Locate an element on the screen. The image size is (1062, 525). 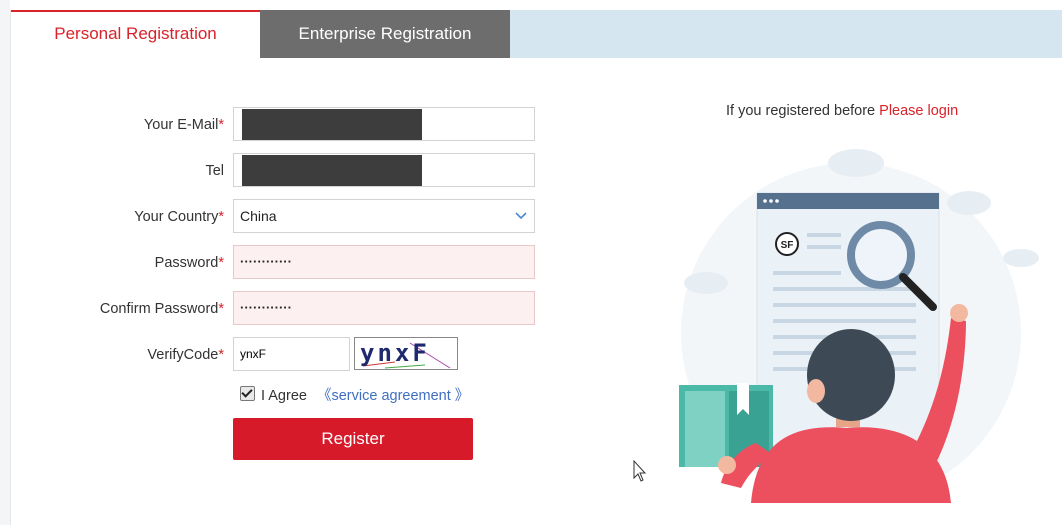
confirm-password-row: Confirm Password* is located at coordinates (117, 309).